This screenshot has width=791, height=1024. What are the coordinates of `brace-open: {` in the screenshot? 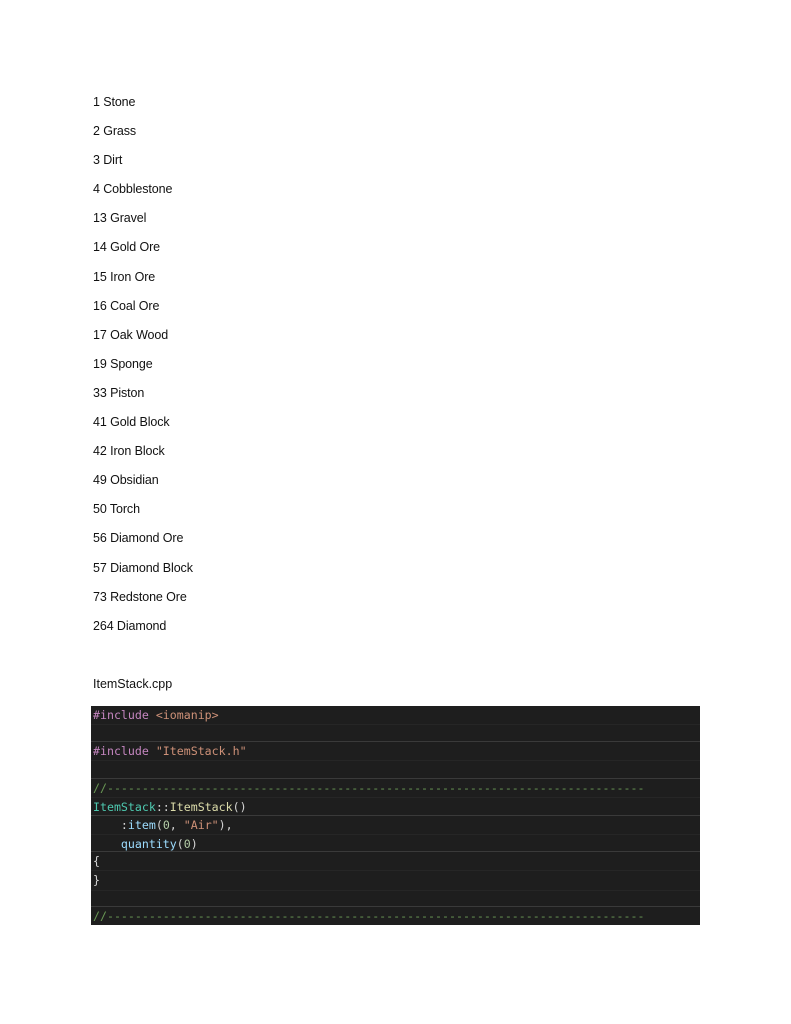 It's located at (96, 861).